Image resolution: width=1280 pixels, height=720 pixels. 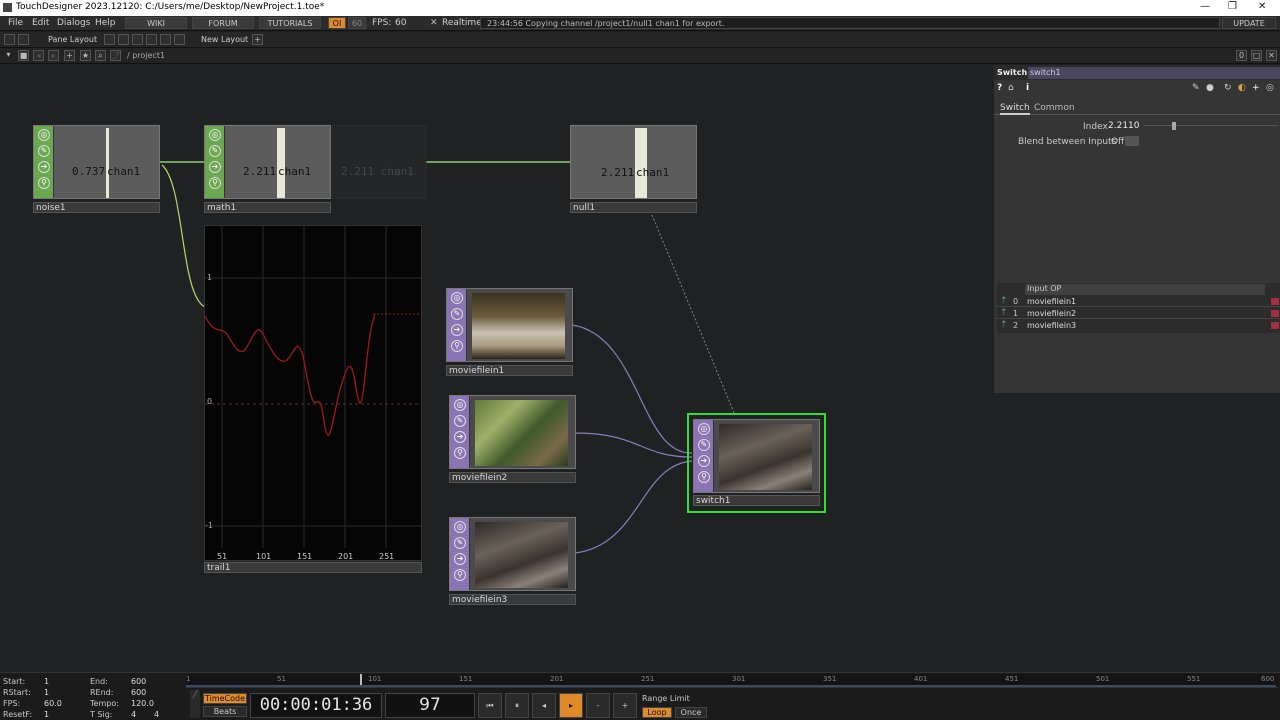 What do you see at coordinates (1205, 6) in the screenshot?
I see `minimize-icon: —` at bounding box center [1205, 6].